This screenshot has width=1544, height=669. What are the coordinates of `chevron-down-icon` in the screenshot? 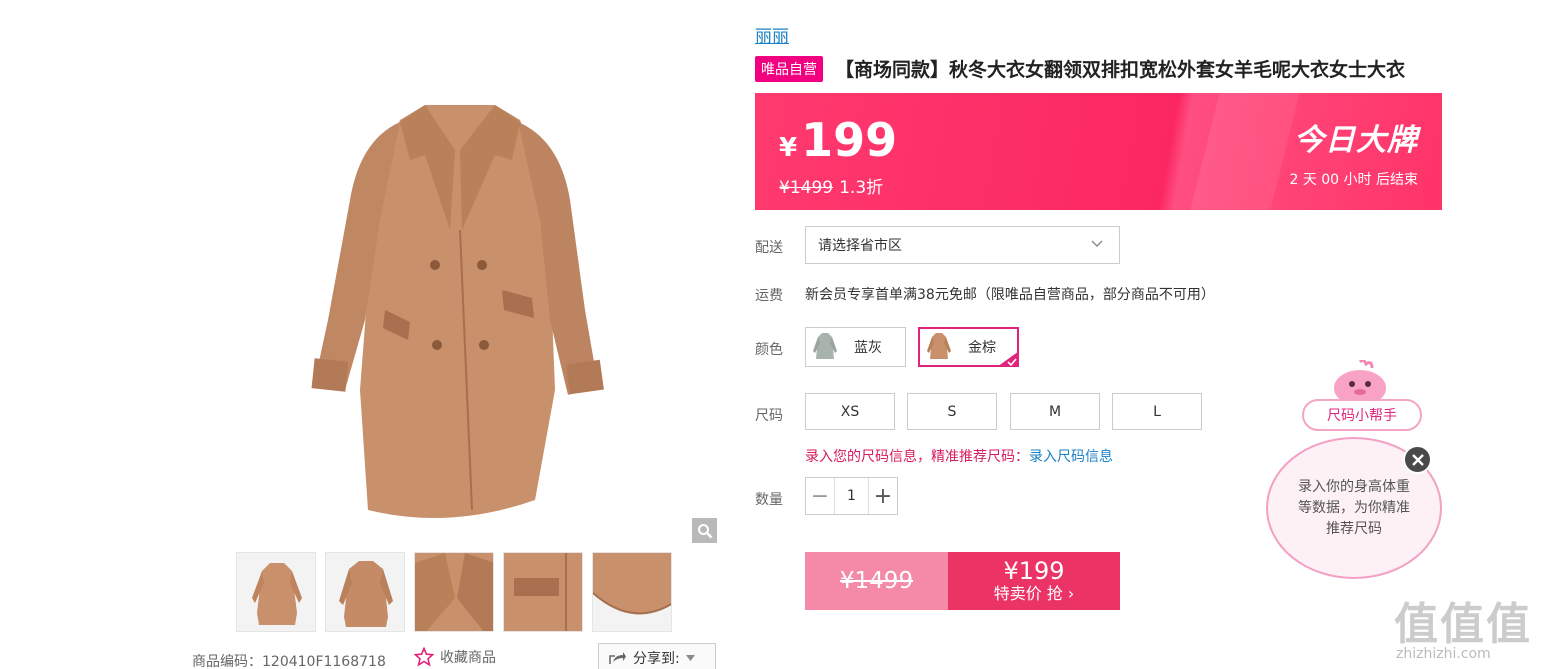 It's located at (1097, 243).